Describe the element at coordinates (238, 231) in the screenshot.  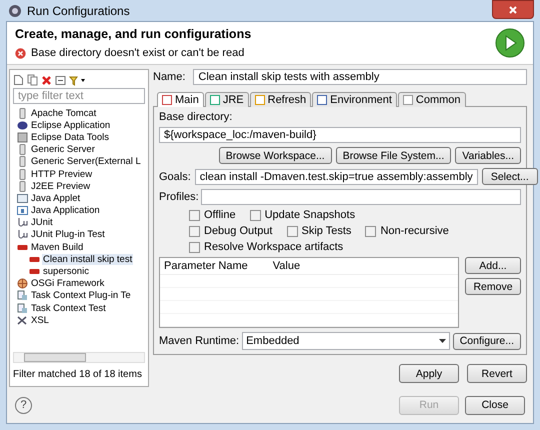
I see `checkbox-label: Debug Output` at that location.